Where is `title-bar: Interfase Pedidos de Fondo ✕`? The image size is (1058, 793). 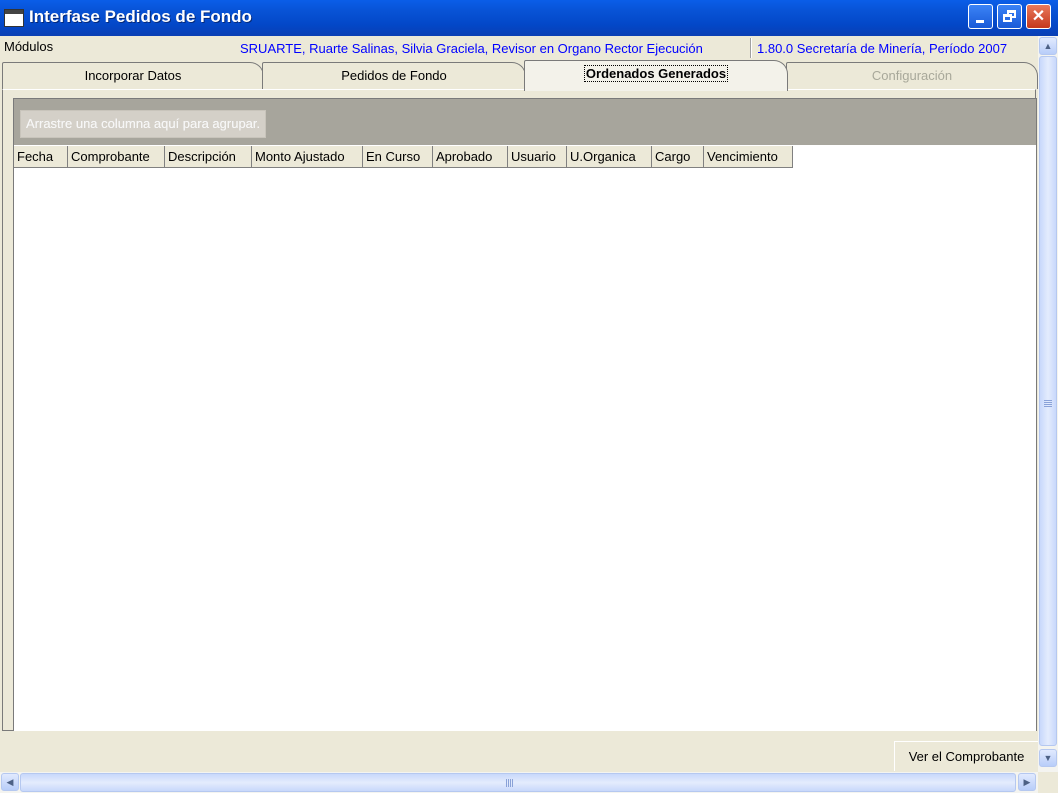
title-bar: Interfase Pedidos de Fondo ✕ is located at coordinates (529, 18).